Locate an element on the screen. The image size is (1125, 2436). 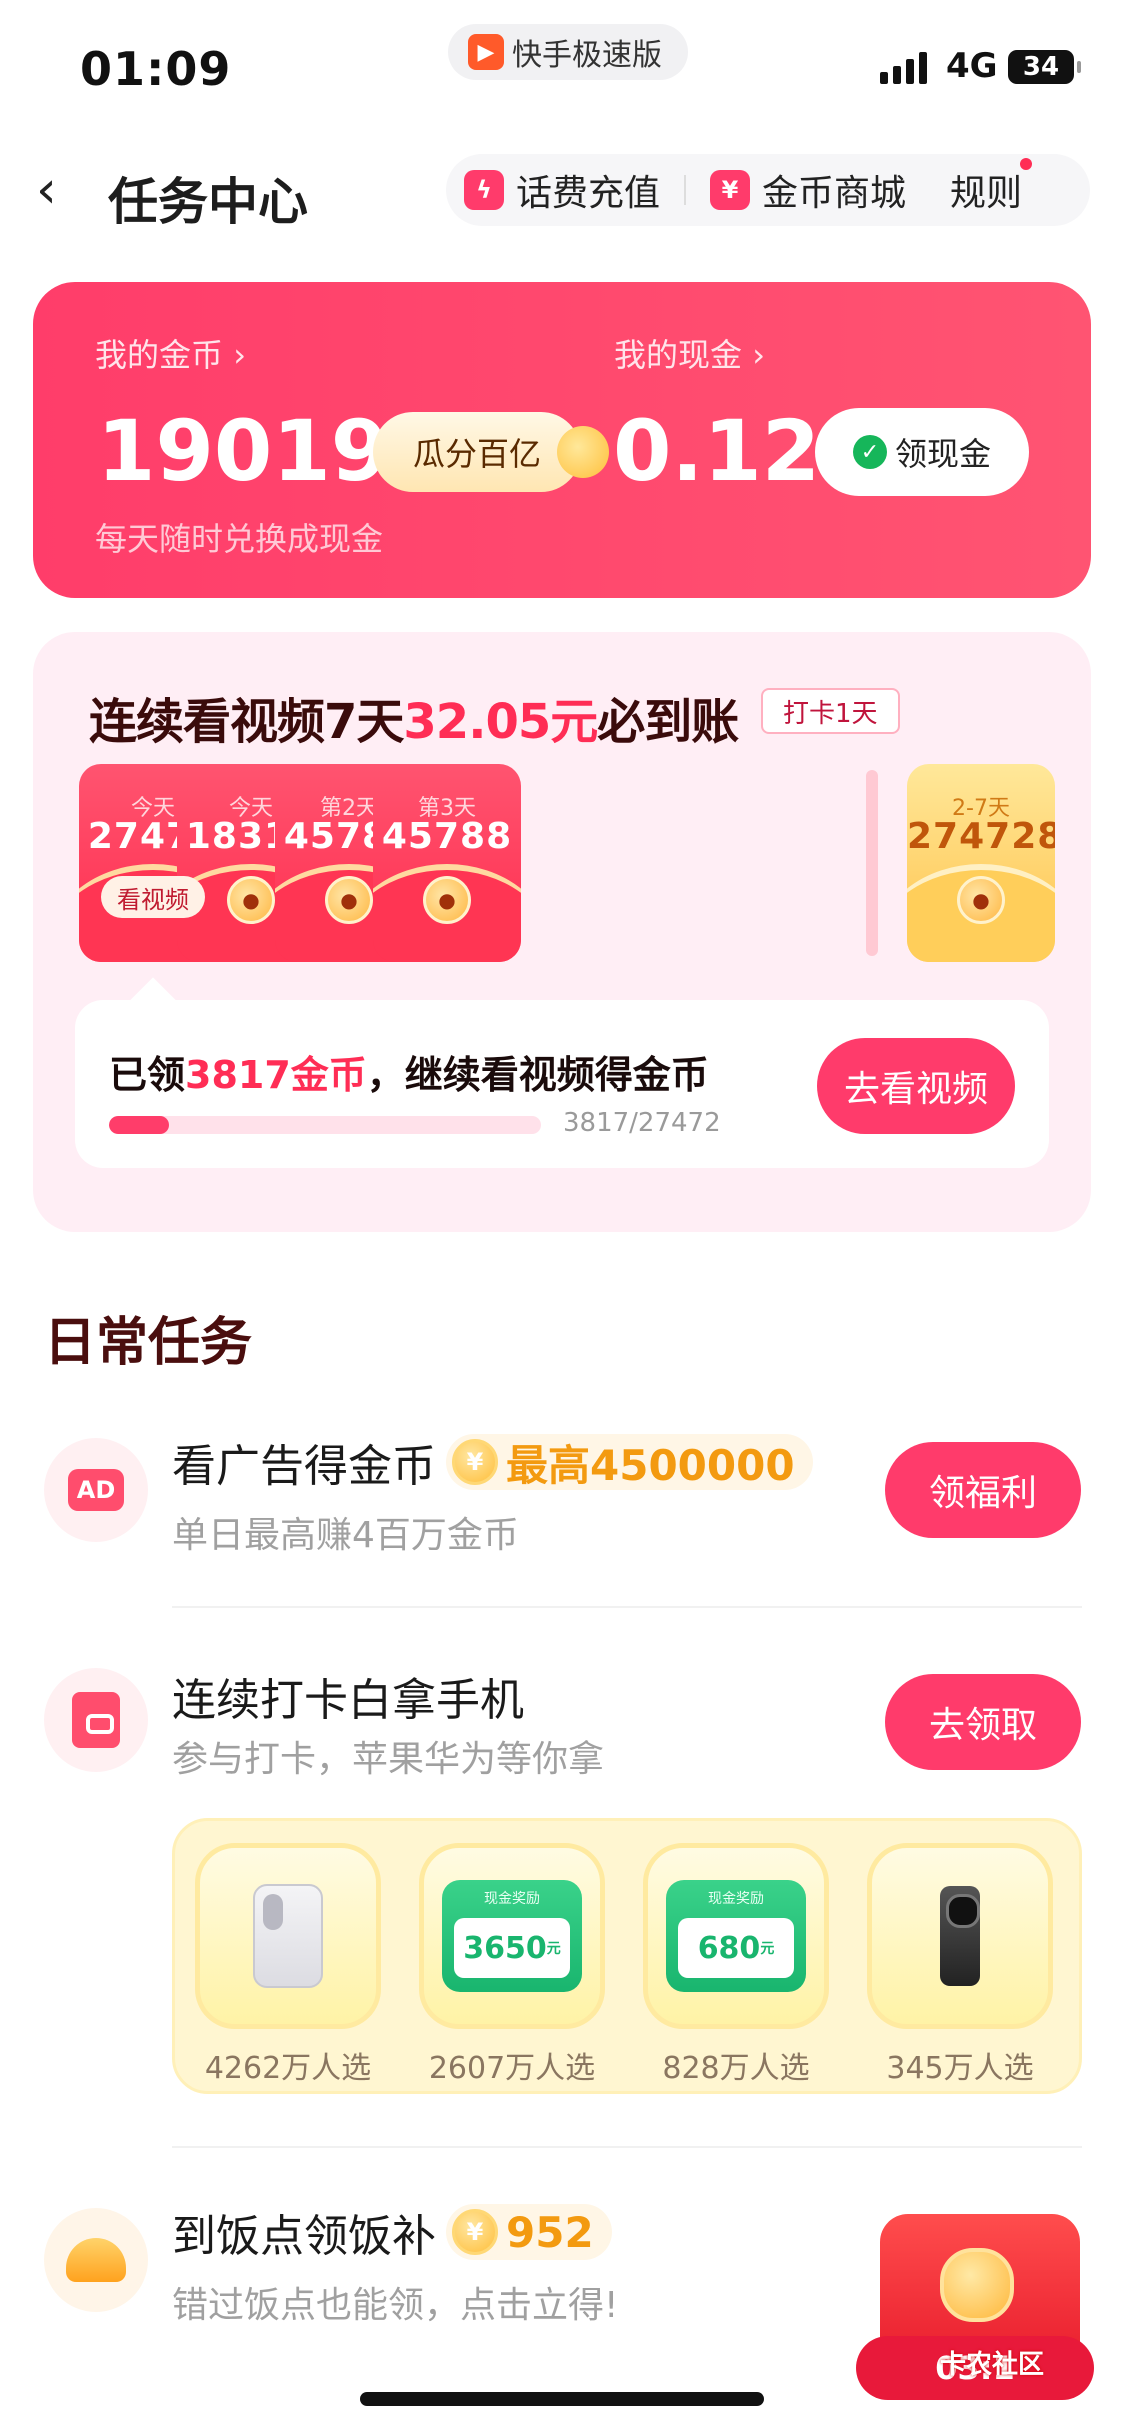
cash-reward-card: 现金奖励 3650 元 is located at coordinates (512, 1936).